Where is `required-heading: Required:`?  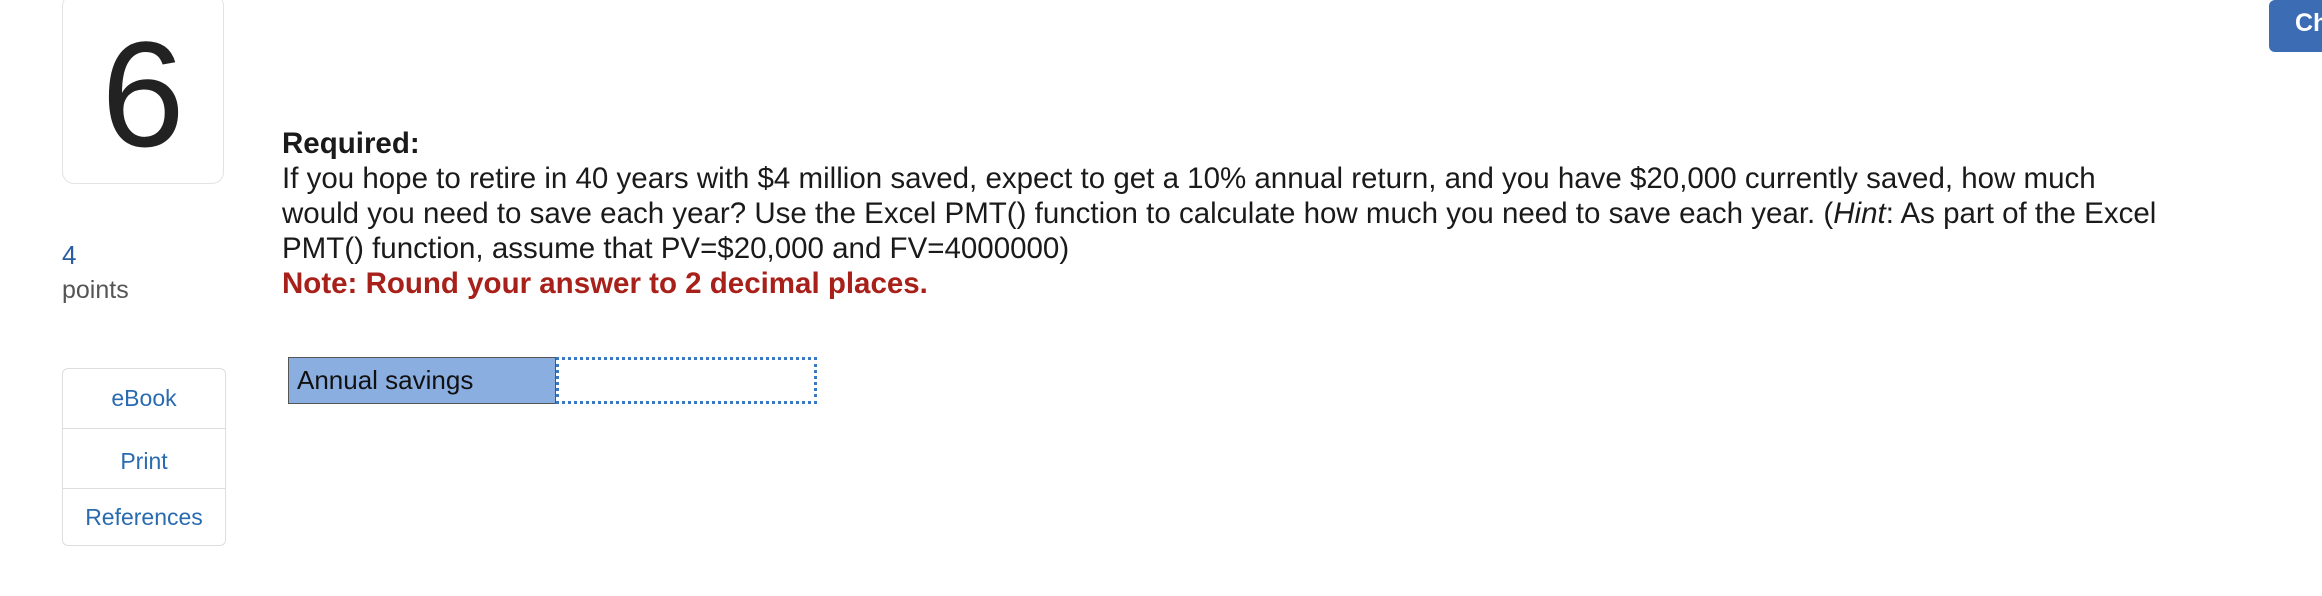 required-heading: Required: is located at coordinates (351, 143).